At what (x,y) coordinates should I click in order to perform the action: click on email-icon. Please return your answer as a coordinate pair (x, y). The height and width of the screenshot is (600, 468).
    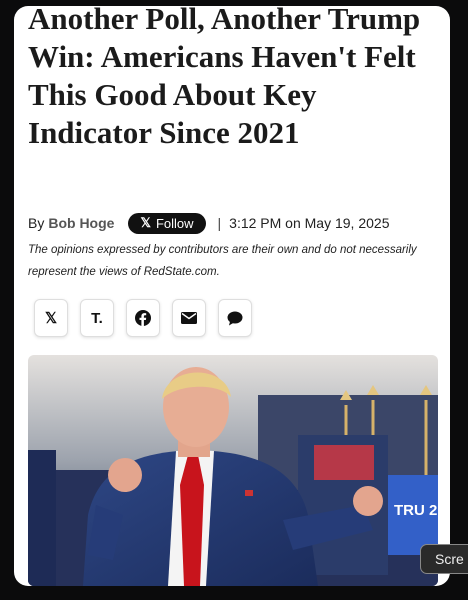
    Looking at the image, I should click on (189, 318).